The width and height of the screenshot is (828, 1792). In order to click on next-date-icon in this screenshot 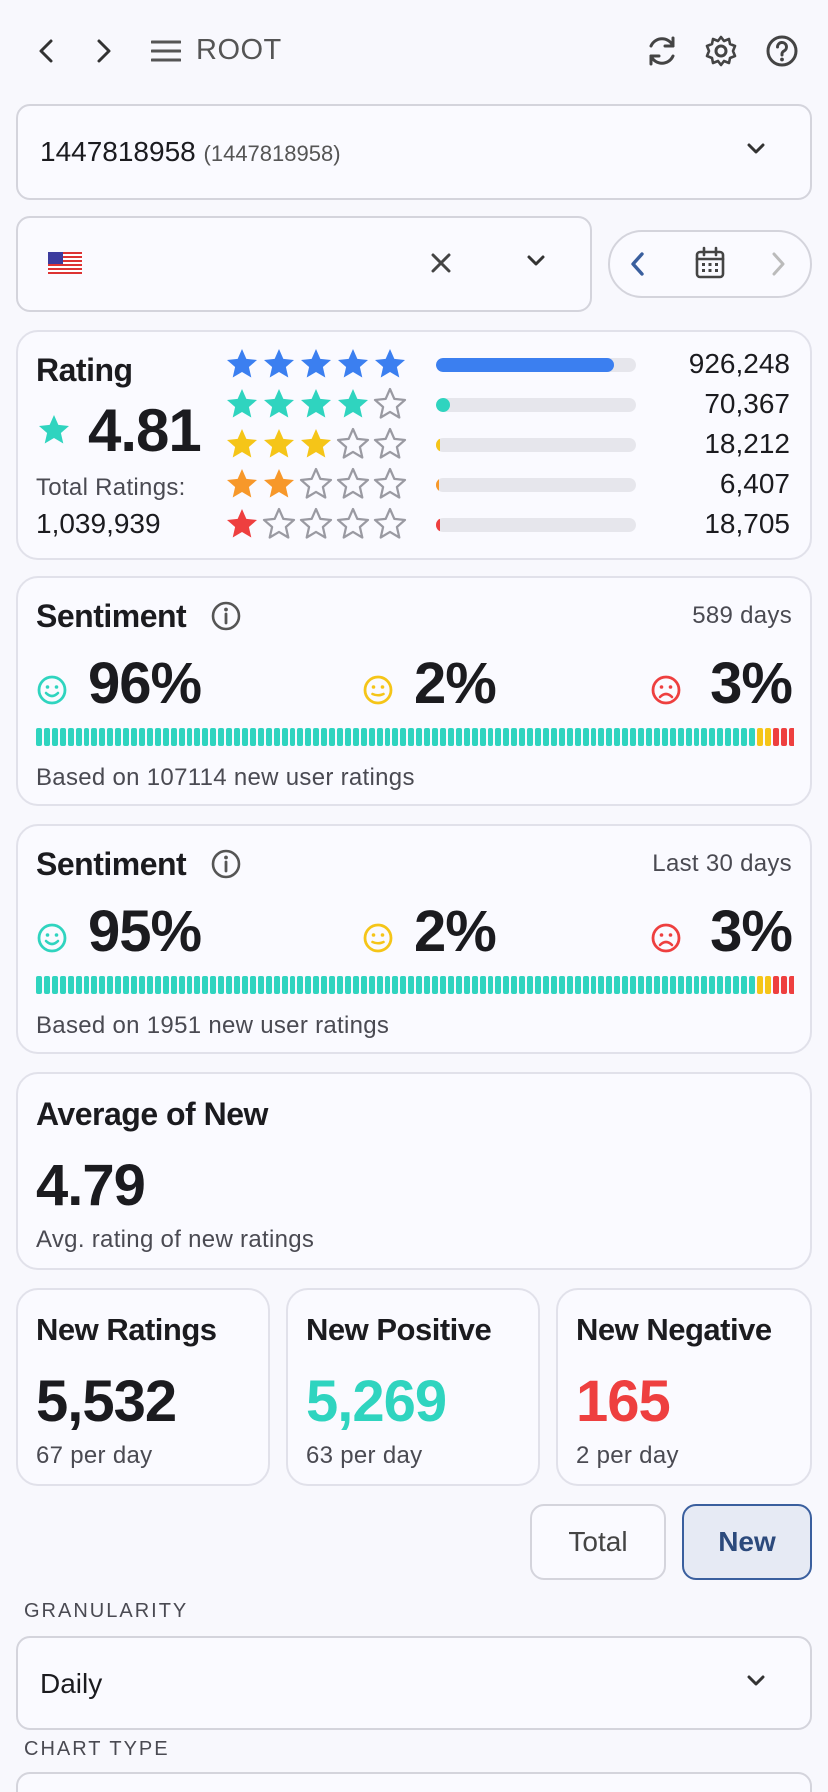, I will do `click(778, 266)`.